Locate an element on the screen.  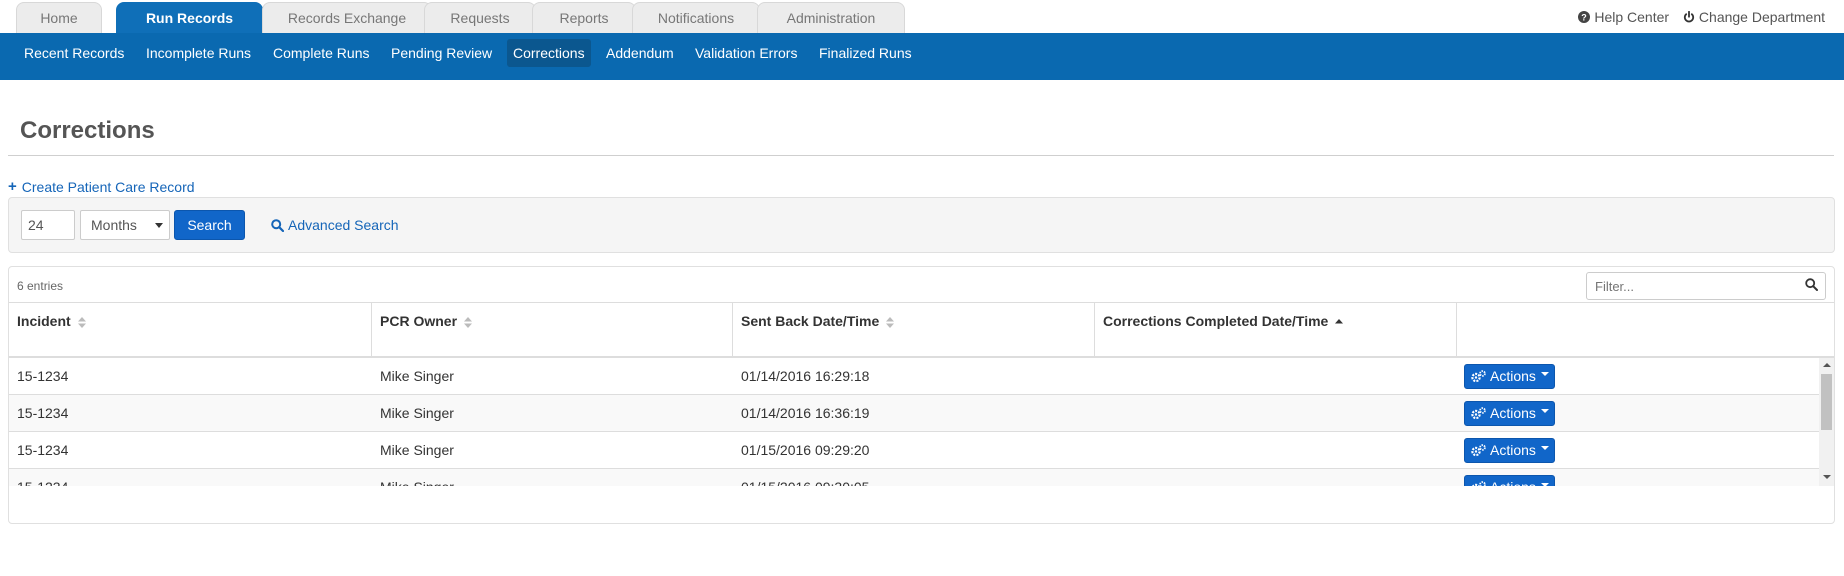
subnav-complete-runs: Complete Runs is located at coordinates (321, 53).